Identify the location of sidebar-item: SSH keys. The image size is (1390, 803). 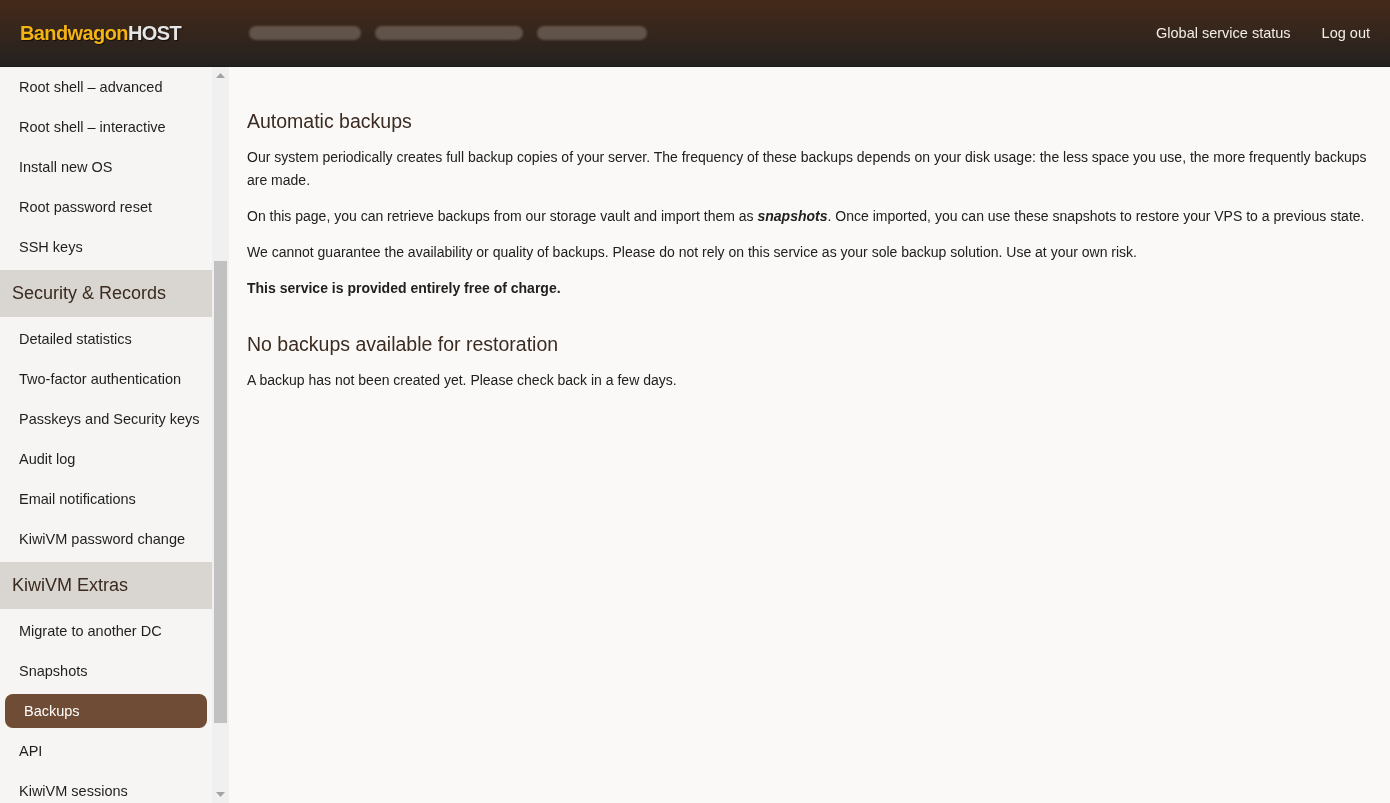
(51, 247).